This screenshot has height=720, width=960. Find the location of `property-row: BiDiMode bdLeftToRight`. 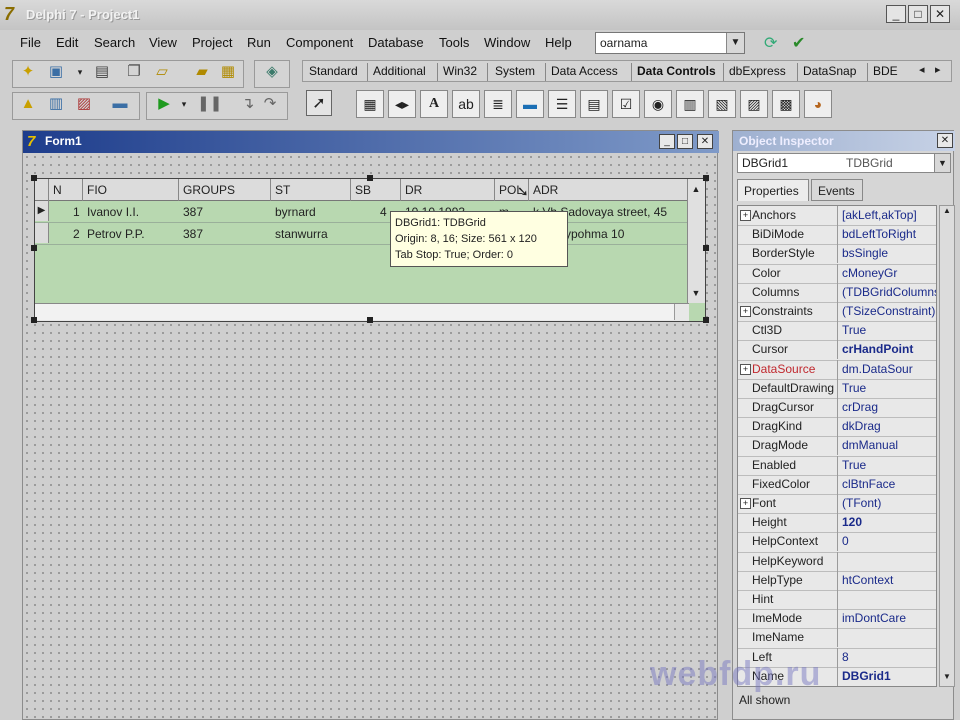

property-row: BiDiMode bdLeftToRight is located at coordinates (837, 235).